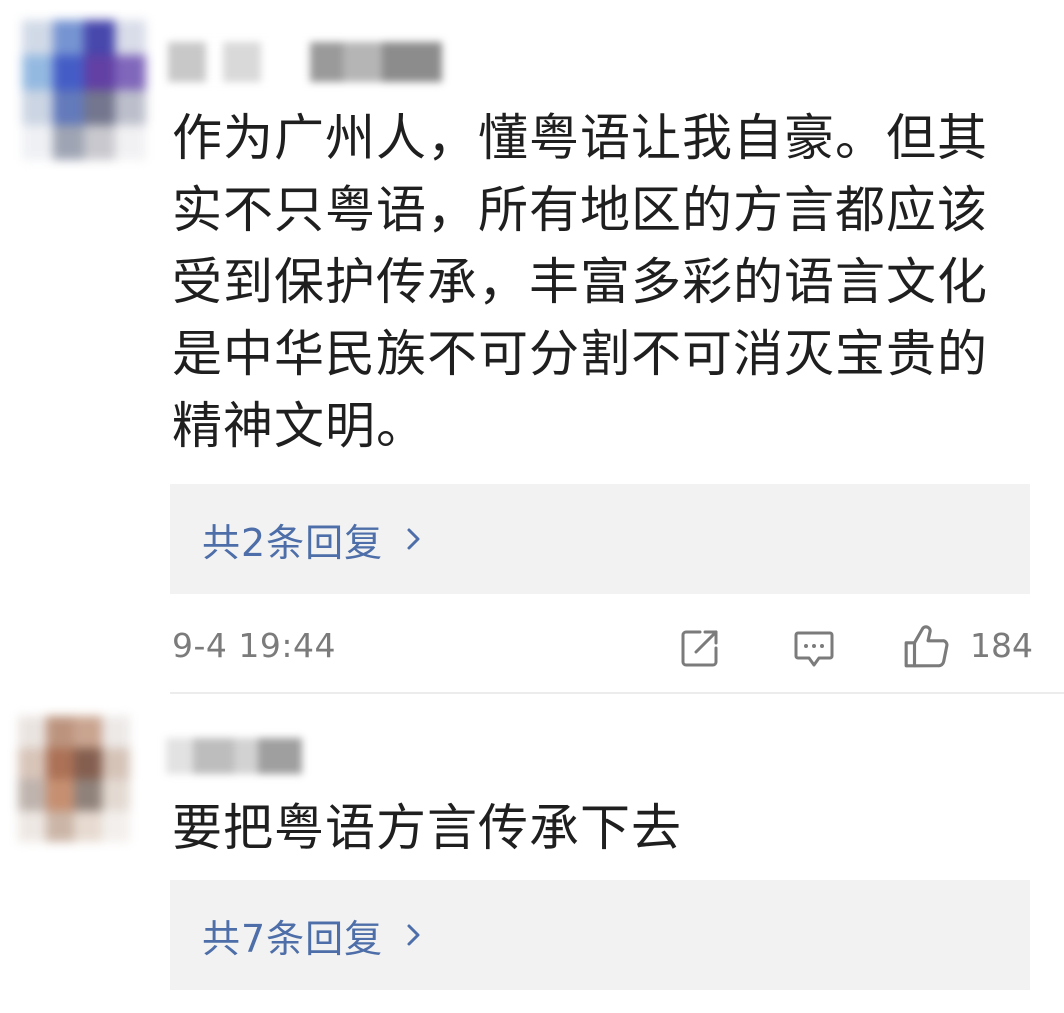 Image resolution: width=1064 pixels, height=1013 pixels. I want to click on view-replies-button: 共2条回复, so click(600, 539).